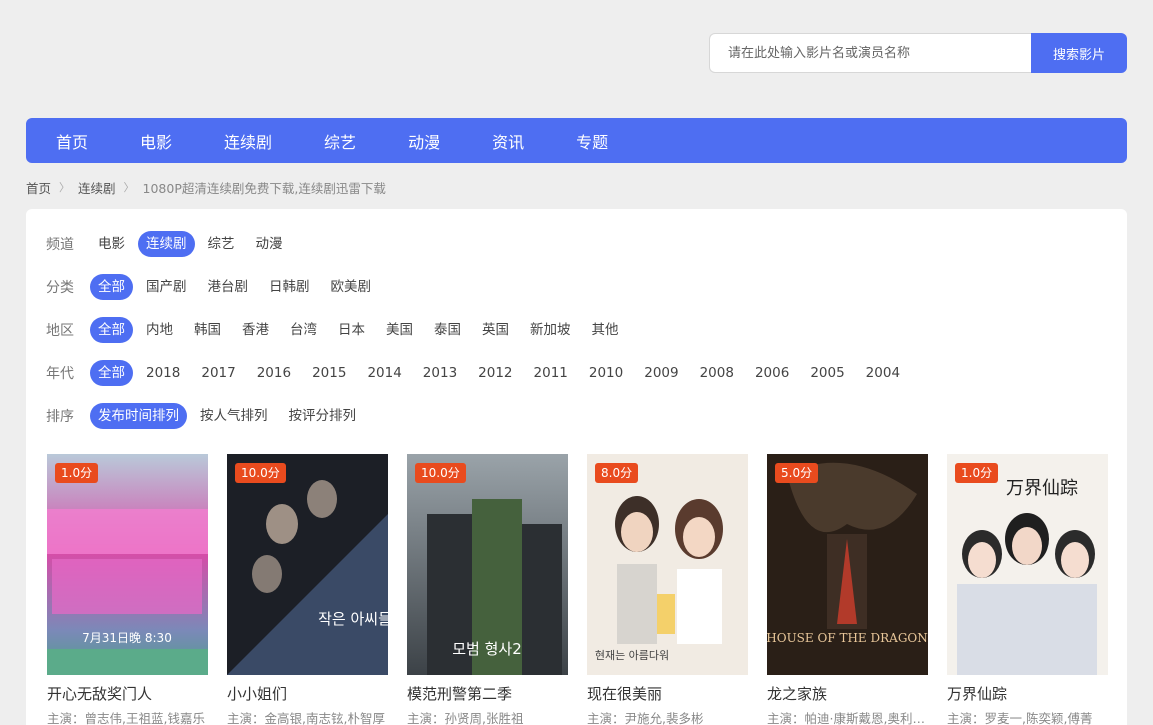  Describe the element at coordinates (487, 649) in the screenshot. I see `poster-caption: 모범 형사2` at that location.